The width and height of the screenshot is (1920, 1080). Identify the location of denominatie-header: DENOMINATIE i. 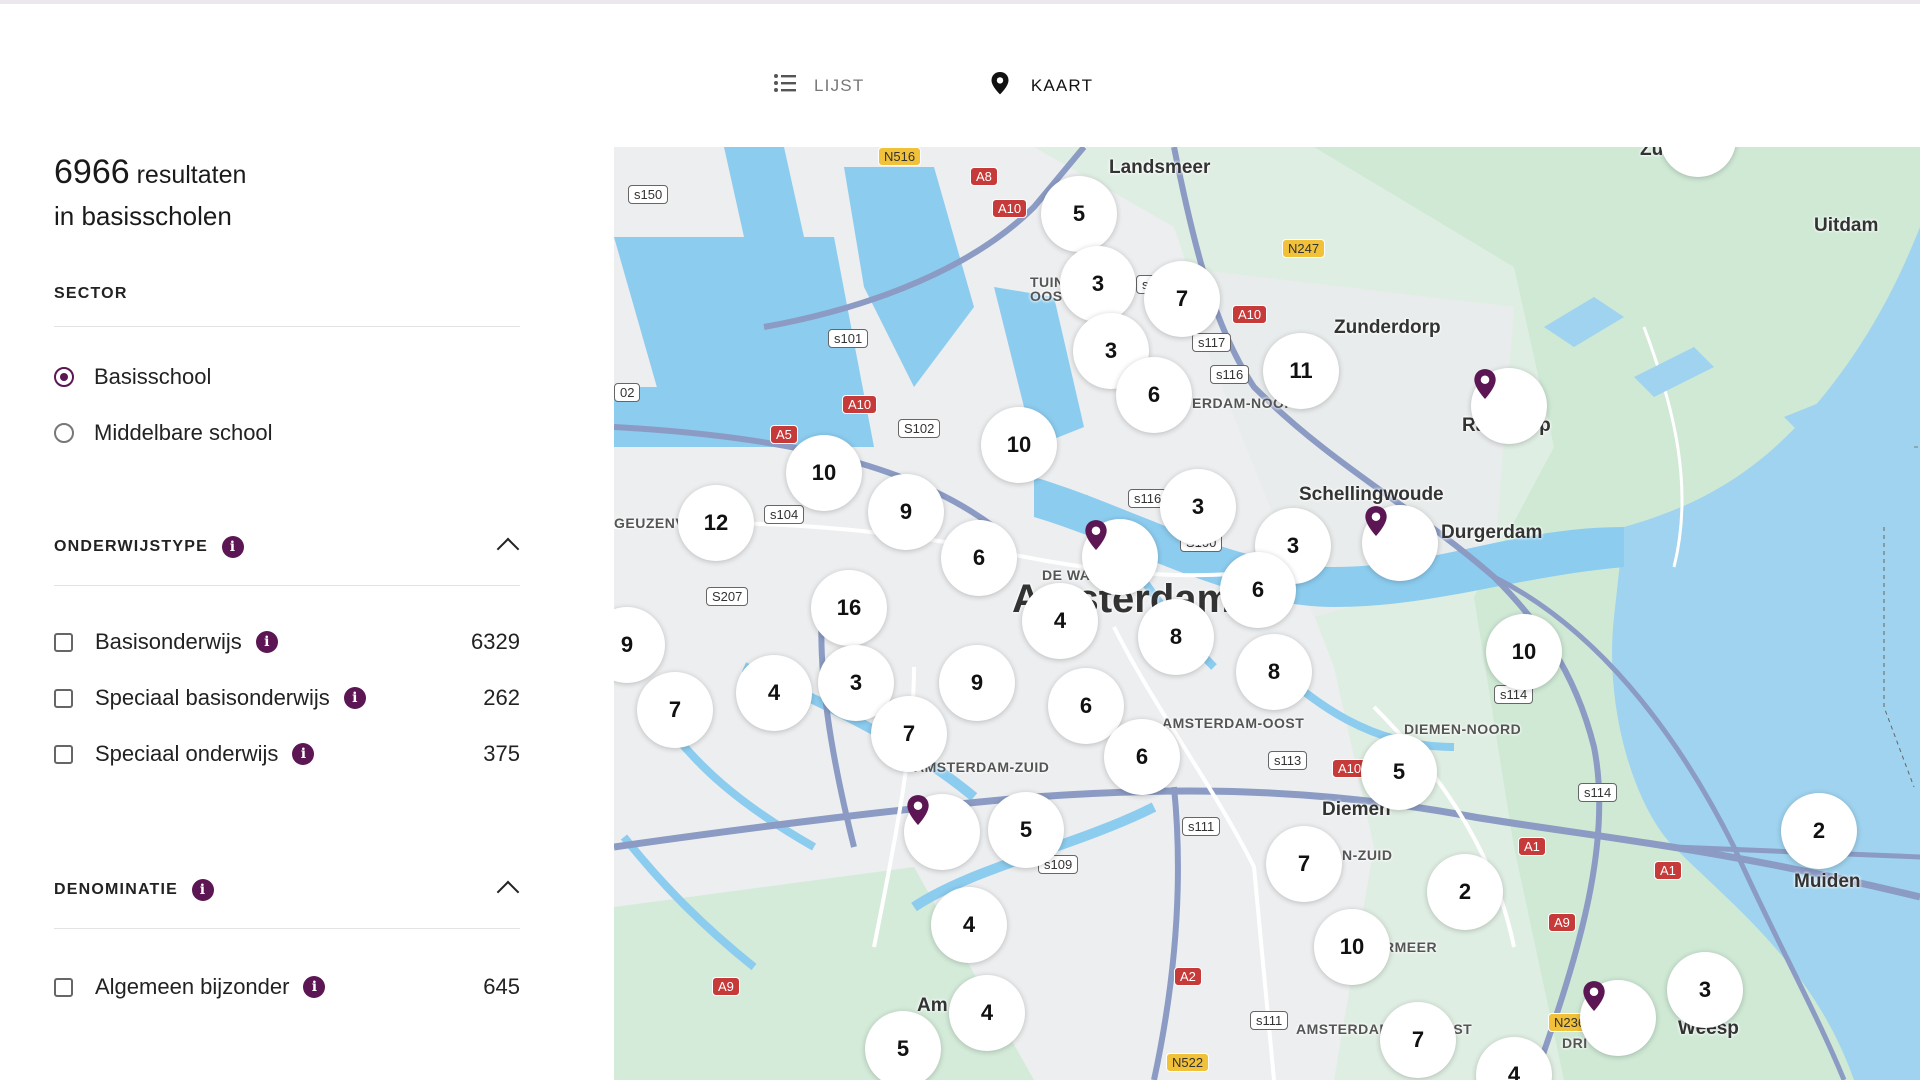
(287, 890).